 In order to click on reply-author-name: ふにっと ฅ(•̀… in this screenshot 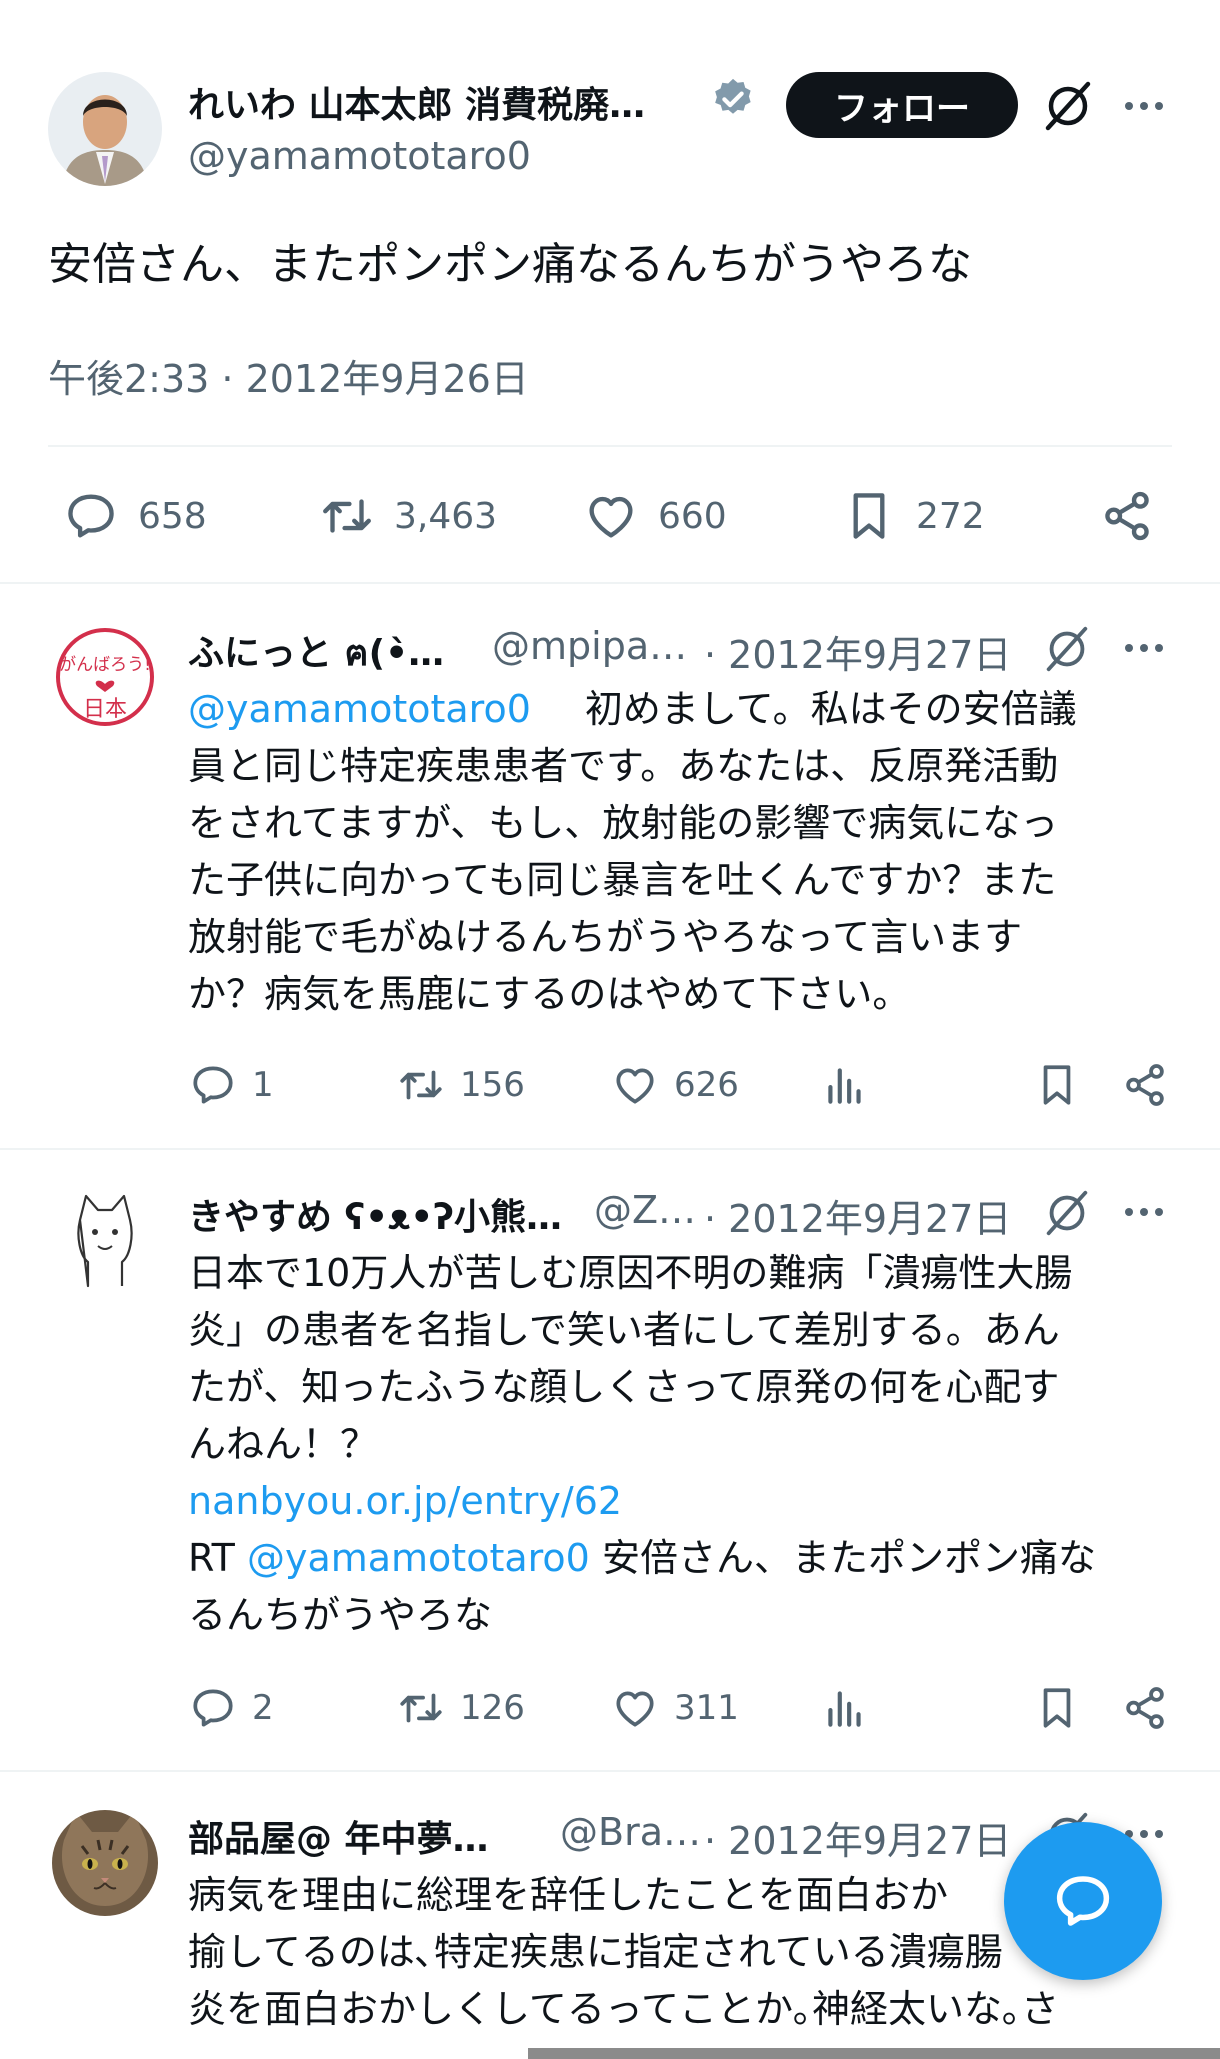, I will do `click(316, 652)`.